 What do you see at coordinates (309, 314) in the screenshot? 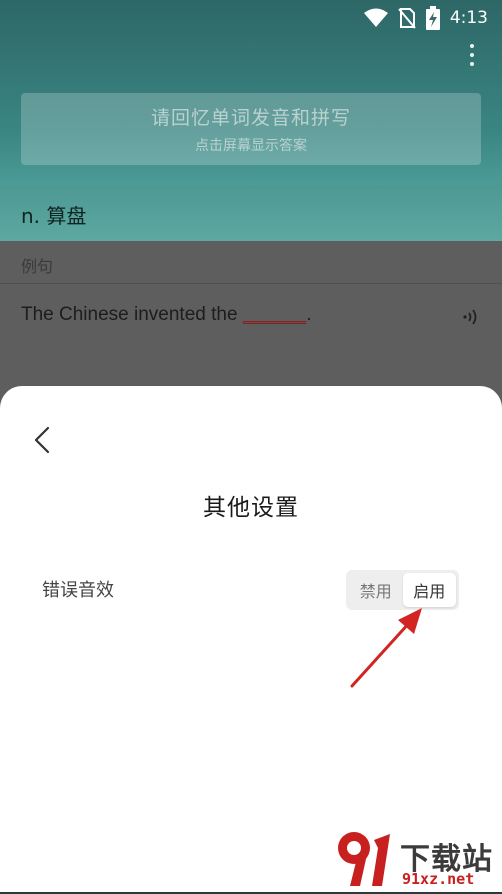
I see `example-sentence-suffix: .` at bounding box center [309, 314].